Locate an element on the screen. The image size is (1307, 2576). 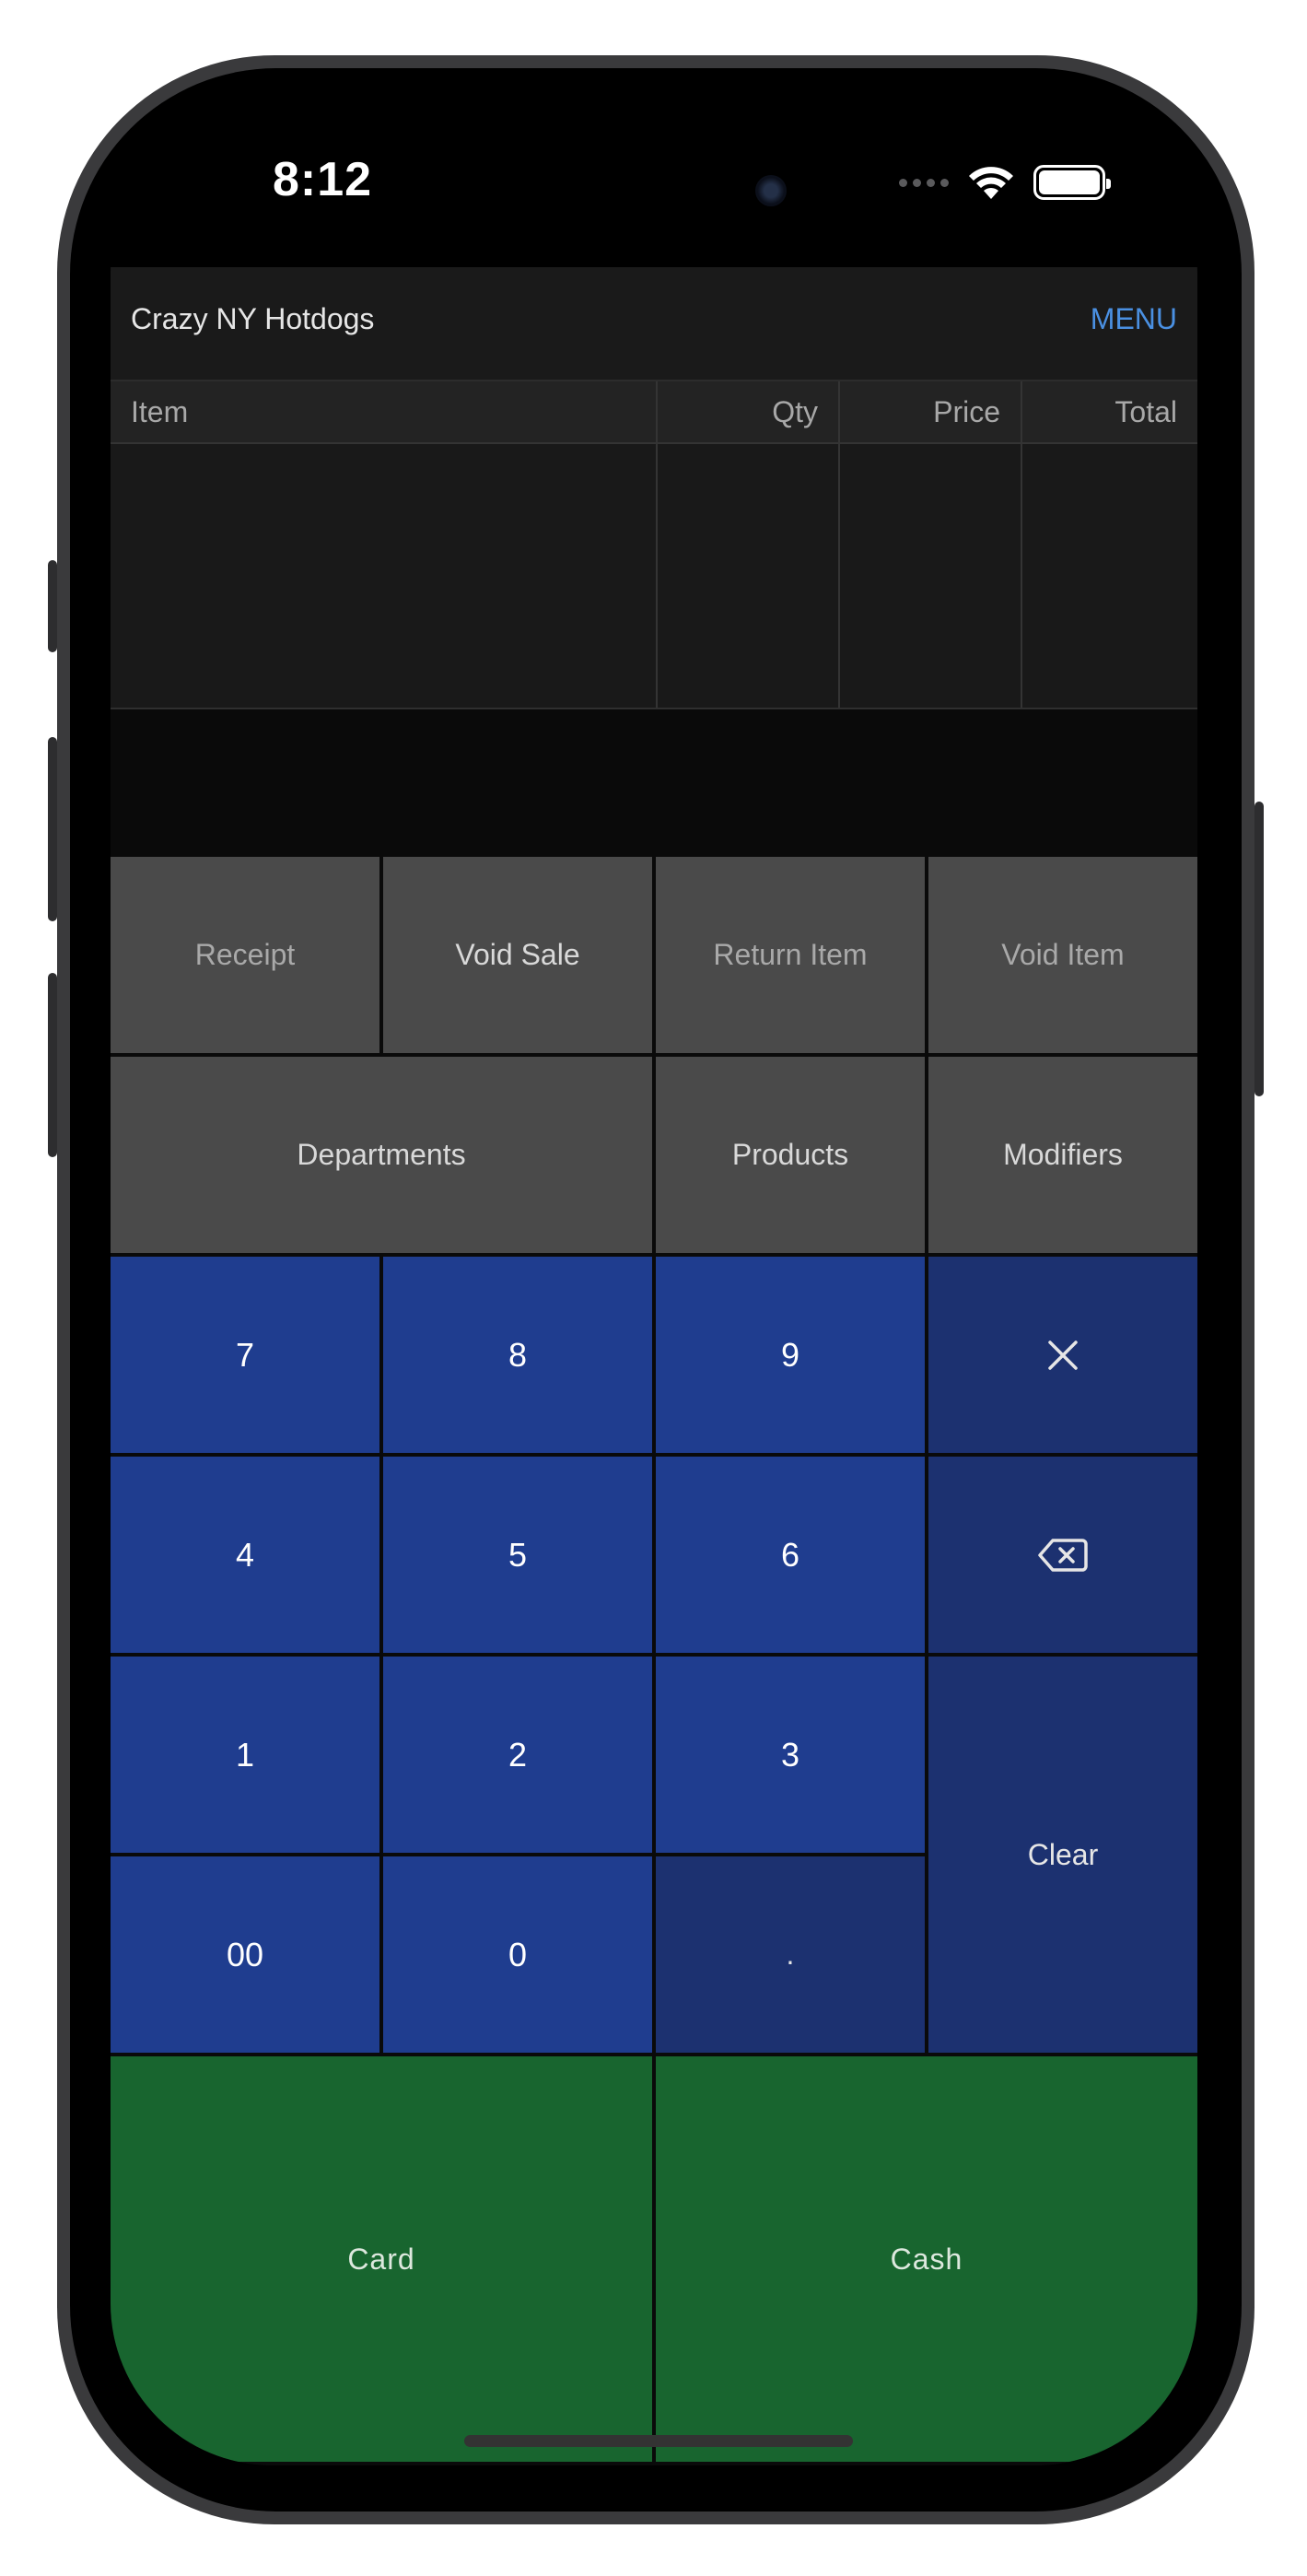
dynamic-island is located at coordinates (654, 190).